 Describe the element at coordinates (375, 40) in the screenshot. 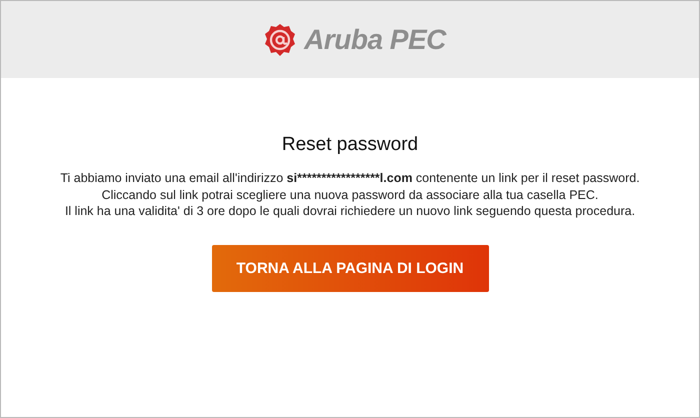

I see `logo-text: Aruba PEC` at that location.